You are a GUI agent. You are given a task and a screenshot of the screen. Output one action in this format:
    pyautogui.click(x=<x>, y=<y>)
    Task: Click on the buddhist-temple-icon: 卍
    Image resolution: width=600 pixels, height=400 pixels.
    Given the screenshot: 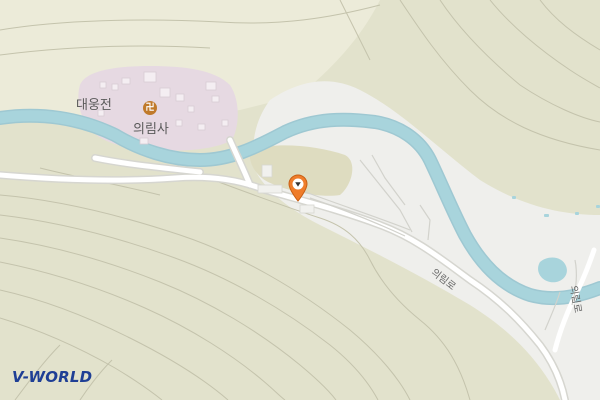 What is the action you would take?
    pyautogui.click(x=150, y=108)
    